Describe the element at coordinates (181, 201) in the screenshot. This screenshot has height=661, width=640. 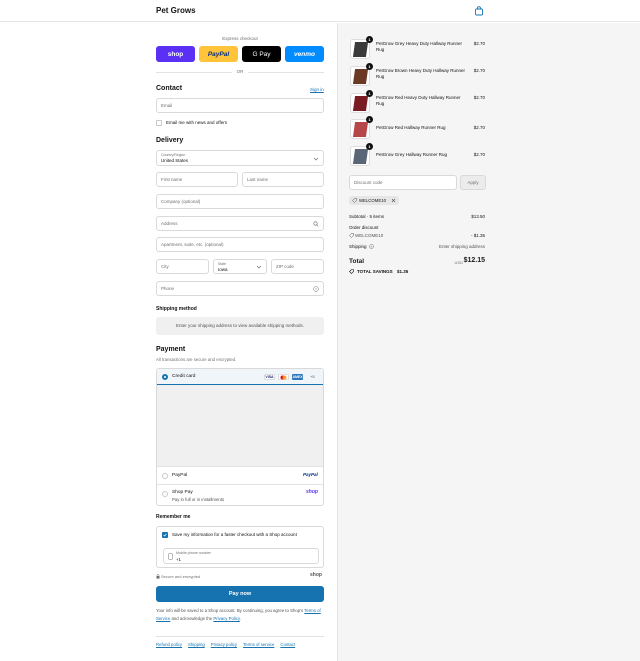
I see `company-placeholder: Company (optional)` at that location.